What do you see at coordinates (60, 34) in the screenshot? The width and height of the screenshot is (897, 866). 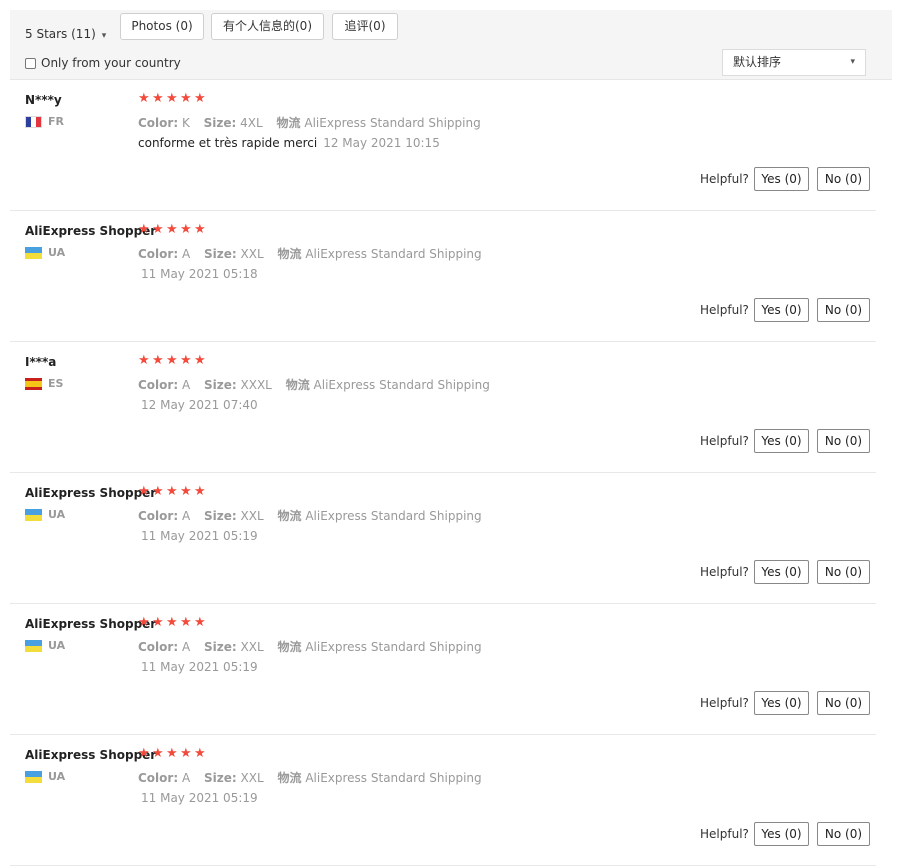 I see `star-filter-label: 5 Stars (11)` at bounding box center [60, 34].